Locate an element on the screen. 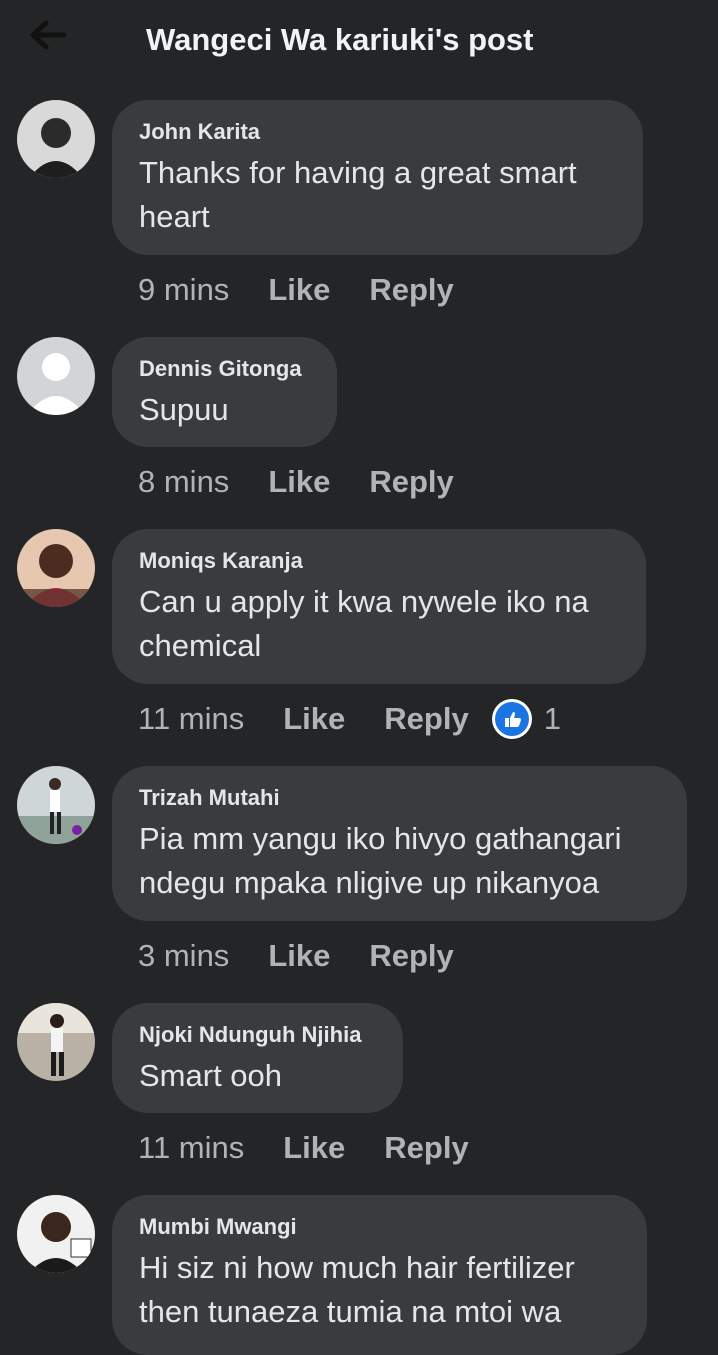 This screenshot has height=1355, width=718. comment-meta: 11 mins Like Reply is located at coordinates (323, 1148).